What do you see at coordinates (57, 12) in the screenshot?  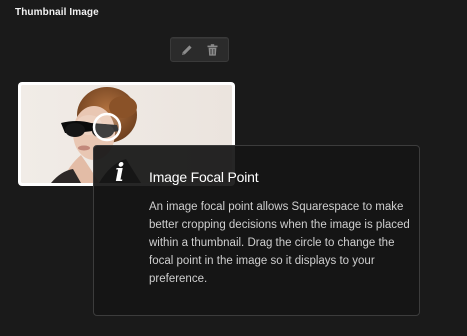 I see `section-title: Thumbnail Image` at bounding box center [57, 12].